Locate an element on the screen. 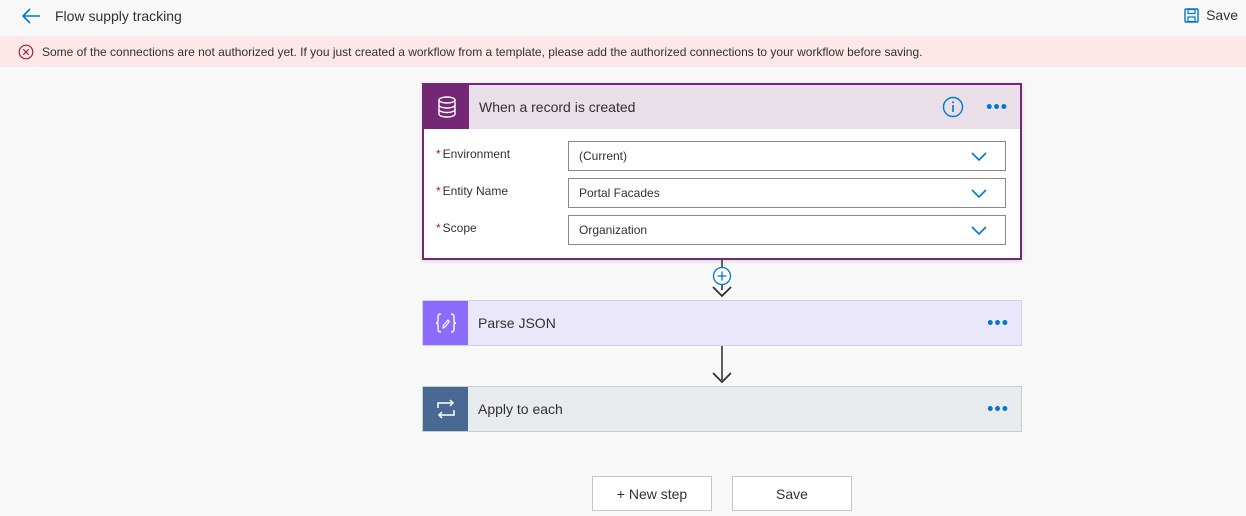 This screenshot has height=516, width=1246. entity-name-row: * Entity Name Portal Facades is located at coordinates (722, 193).